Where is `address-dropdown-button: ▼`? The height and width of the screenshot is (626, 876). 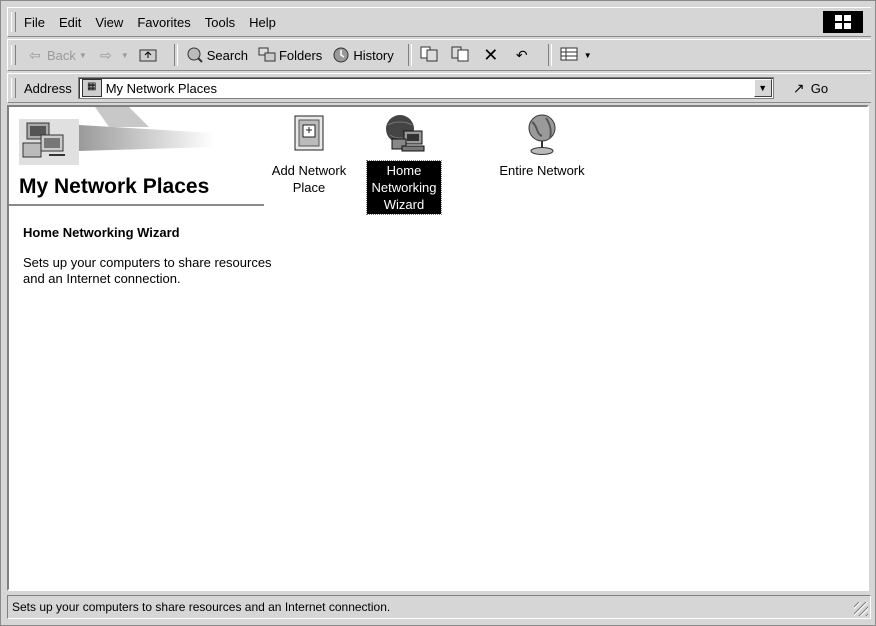 address-dropdown-button: ▼ is located at coordinates (762, 88).